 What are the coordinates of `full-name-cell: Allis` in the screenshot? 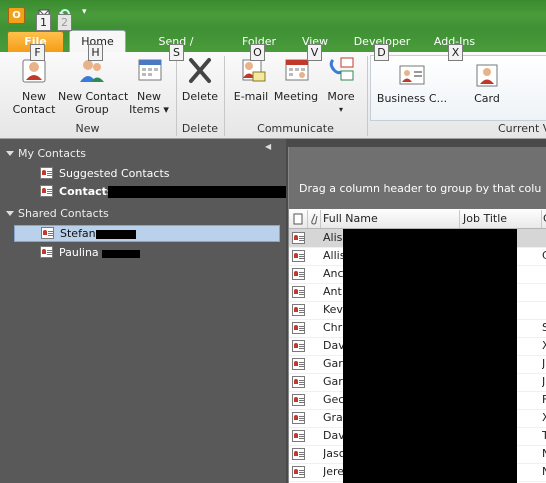 It's located at (333, 255).